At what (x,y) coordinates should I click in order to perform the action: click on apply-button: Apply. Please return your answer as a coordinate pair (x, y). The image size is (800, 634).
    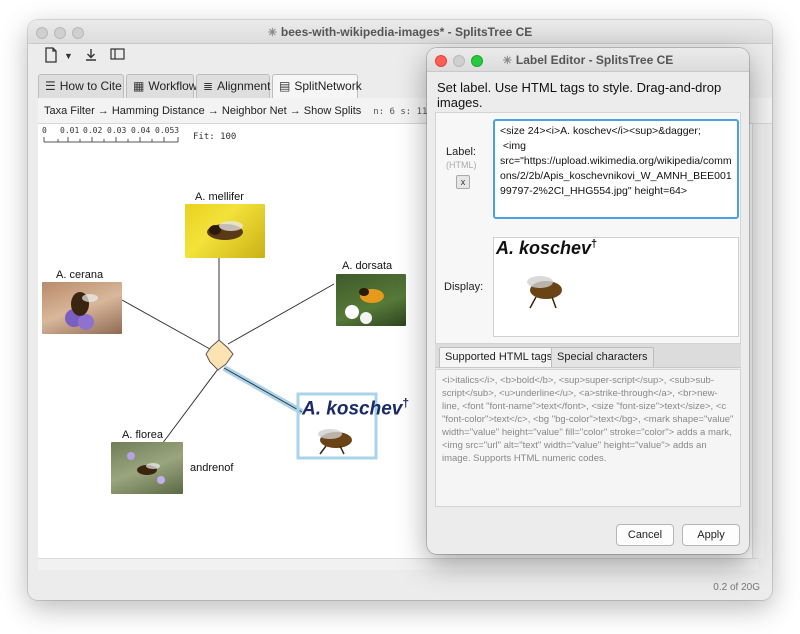
    Looking at the image, I should click on (711, 535).